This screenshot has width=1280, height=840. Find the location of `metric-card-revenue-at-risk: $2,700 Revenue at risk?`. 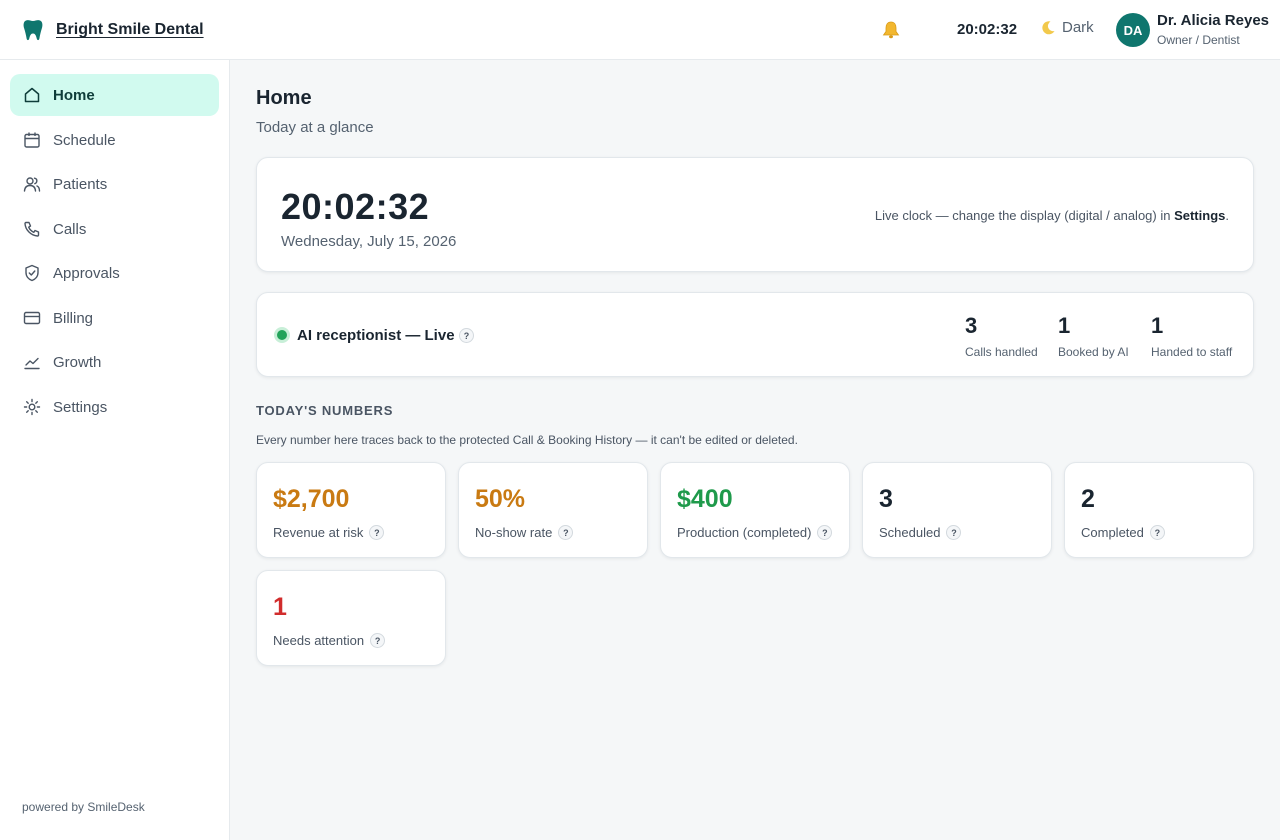

metric-card-revenue-at-risk: $2,700 Revenue at risk? is located at coordinates (351, 510).